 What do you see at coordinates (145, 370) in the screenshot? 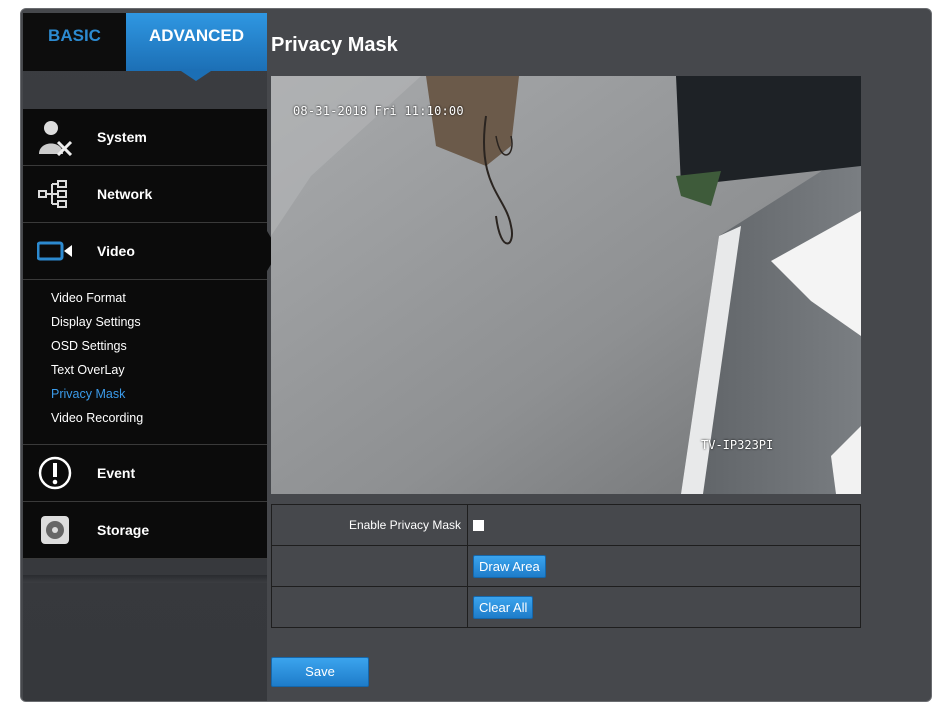
I see `submenu-text-overlay: Text OverLay` at bounding box center [145, 370].